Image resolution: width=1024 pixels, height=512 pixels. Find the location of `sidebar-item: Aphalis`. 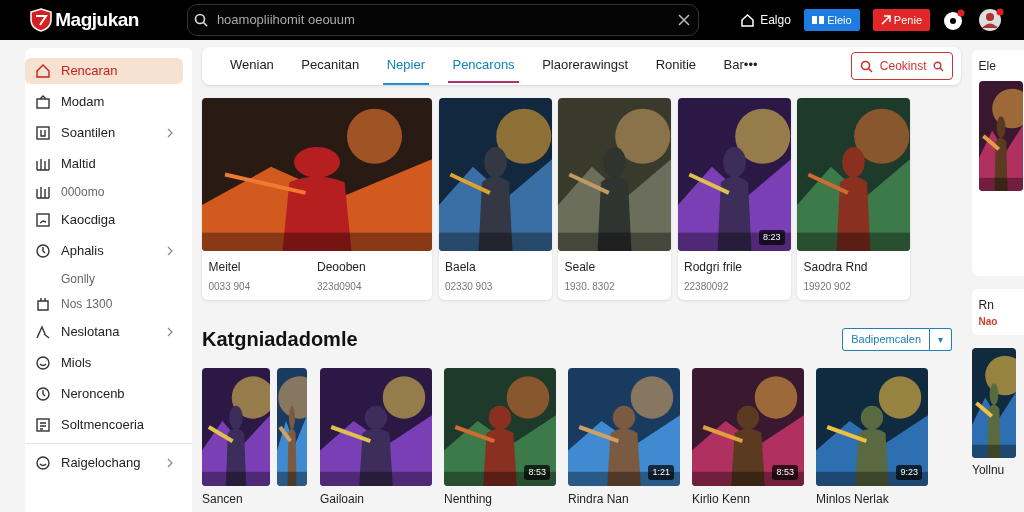

sidebar-item: Aphalis is located at coordinates (104, 251).